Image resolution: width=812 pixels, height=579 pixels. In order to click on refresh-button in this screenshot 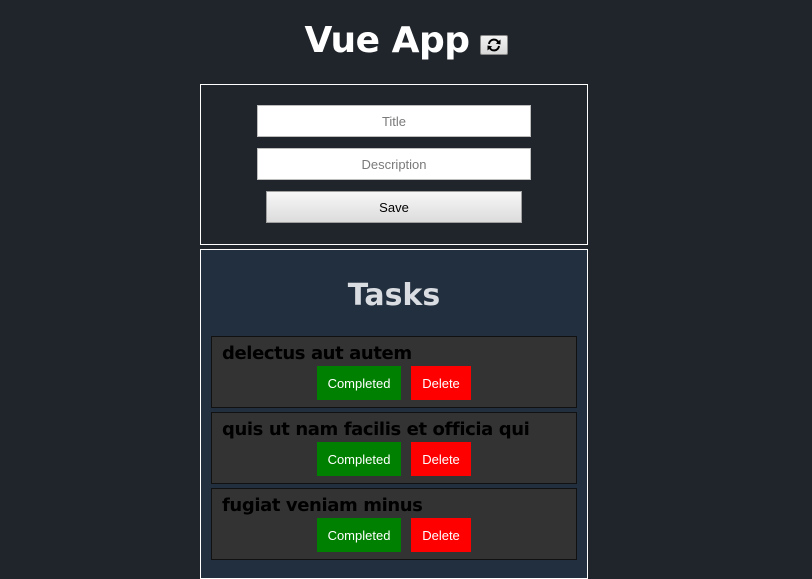, I will do `click(493, 45)`.